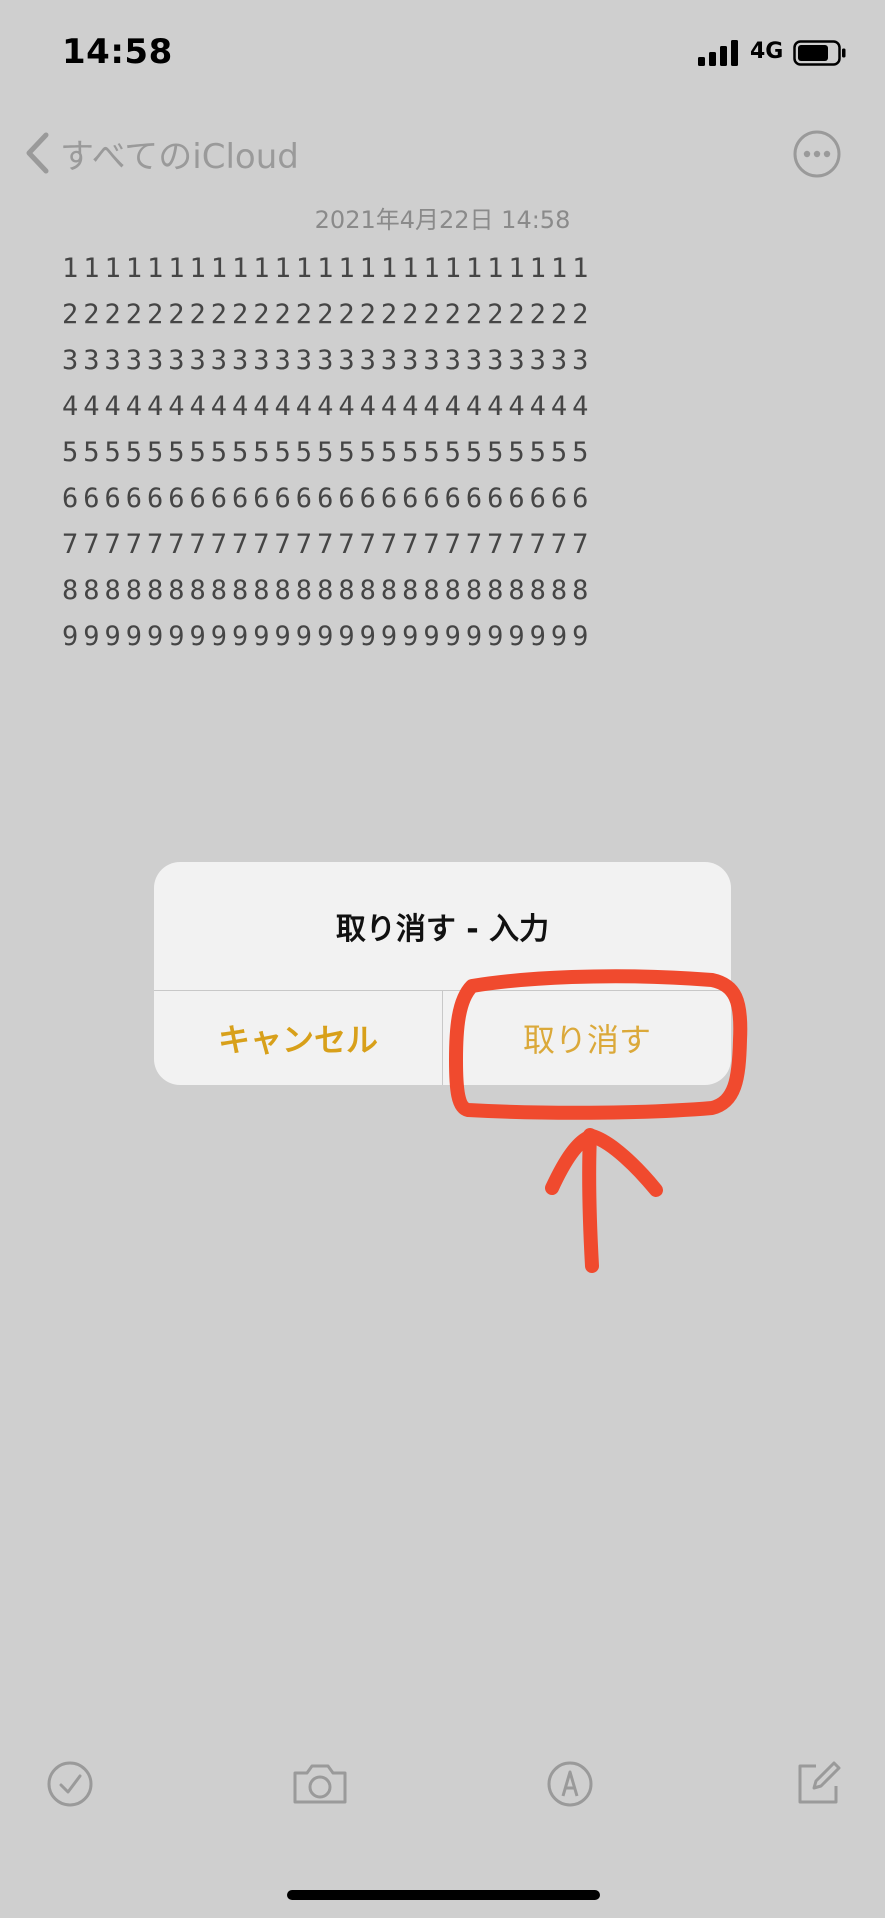  I want to click on bottom-toolbar, so click(442, 1800).